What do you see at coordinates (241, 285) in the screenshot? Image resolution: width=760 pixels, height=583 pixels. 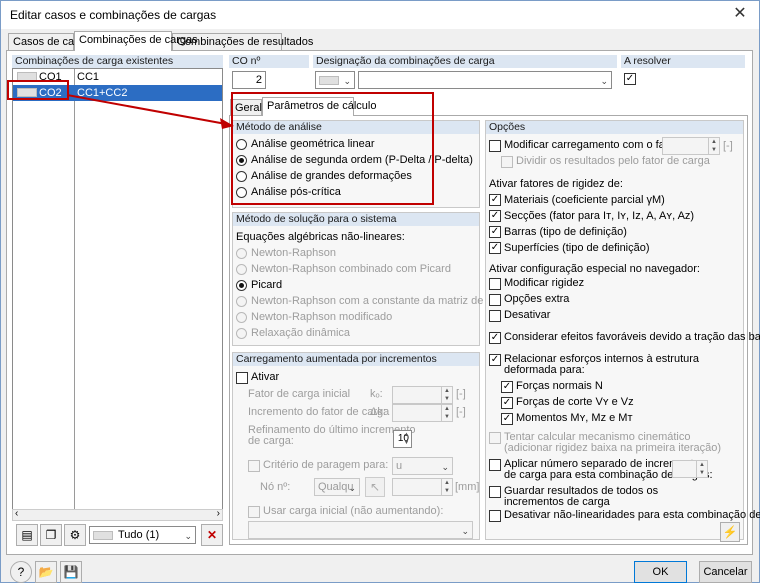 I see `radio-picard` at bounding box center [241, 285].